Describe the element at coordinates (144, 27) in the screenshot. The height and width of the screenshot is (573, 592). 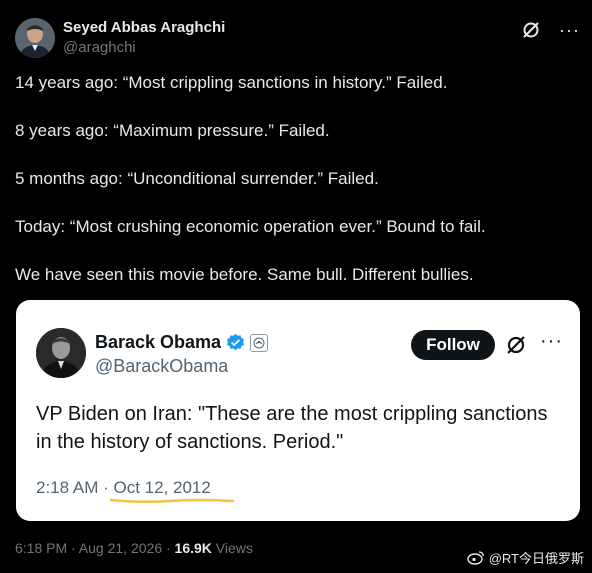
I see `author-name: Seyed Abbas Araghchi` at that location.